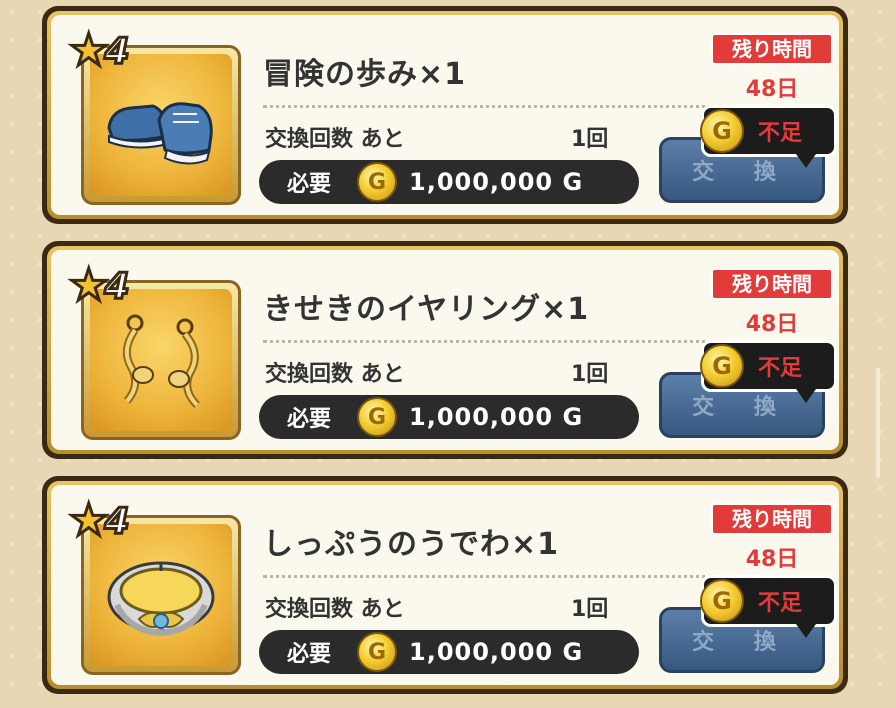 The height and width of the screenshot is (708, 896). I want to click on earrings-icon, so click(161, 361).